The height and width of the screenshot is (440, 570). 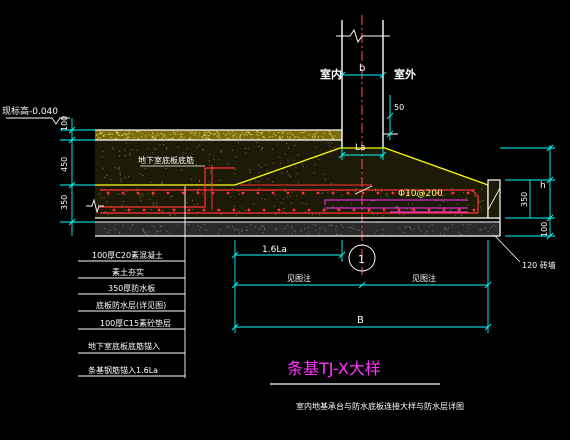 What do you see at coordinates (380, 406) in the screenshot?
I see `drawing-subtitle: 室内地基承台与防水底板连接大样与防水层详图` at bounding box center [380, 406].